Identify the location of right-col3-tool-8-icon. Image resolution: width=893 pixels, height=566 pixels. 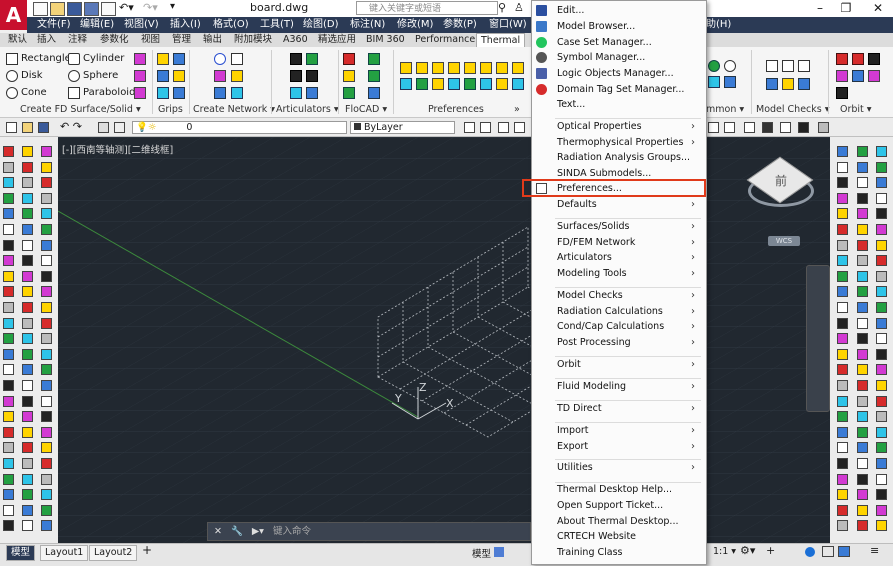
(881, 261).